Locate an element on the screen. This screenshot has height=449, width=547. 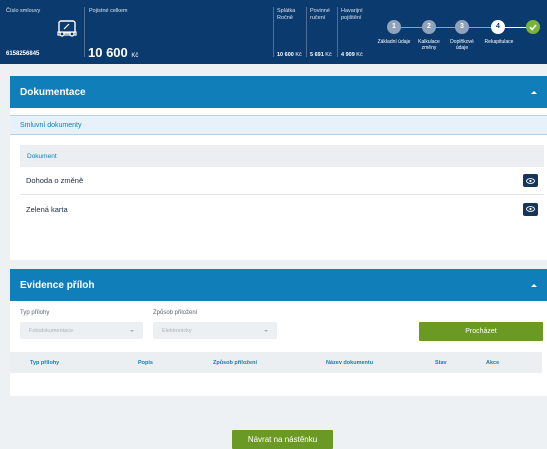
premium-total: 10 600 Kč is located at coordinates (113, 52).